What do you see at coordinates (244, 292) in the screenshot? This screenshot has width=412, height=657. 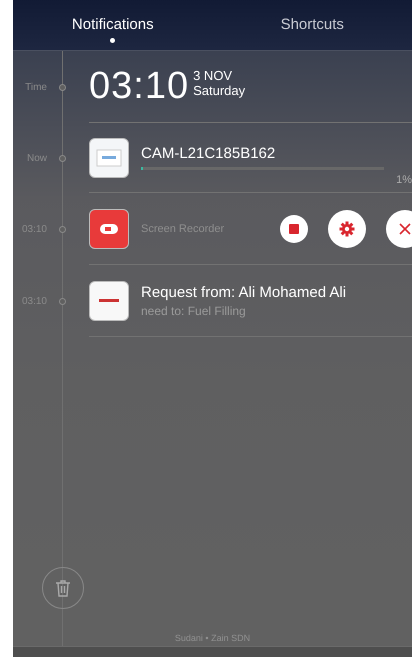 I see `notification-title: Request from: Ali Mohamed Ali` at bounding box center [244, 292].